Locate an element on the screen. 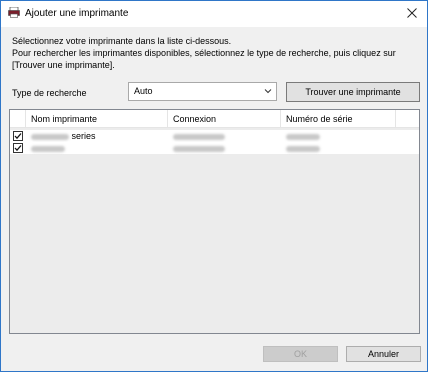 This screenshot has width=428, height=372. search-type-value: Auto is located at coordinates (143, 91).